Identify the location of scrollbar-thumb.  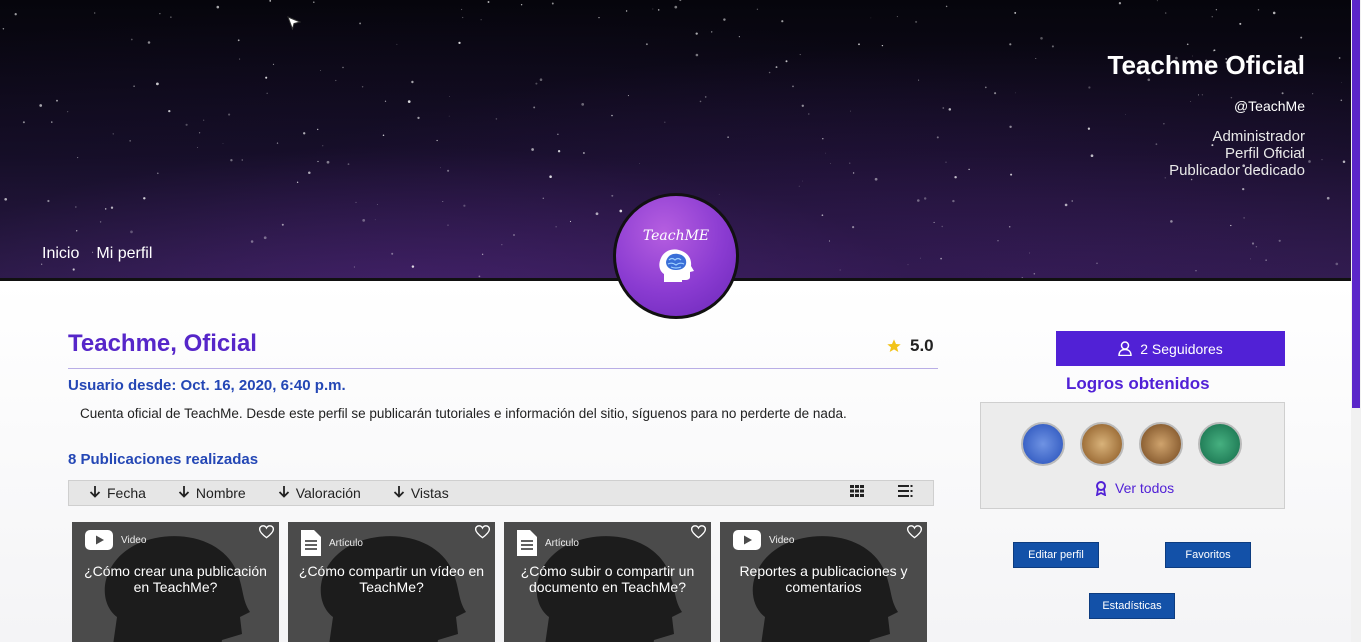
(1356, 204).